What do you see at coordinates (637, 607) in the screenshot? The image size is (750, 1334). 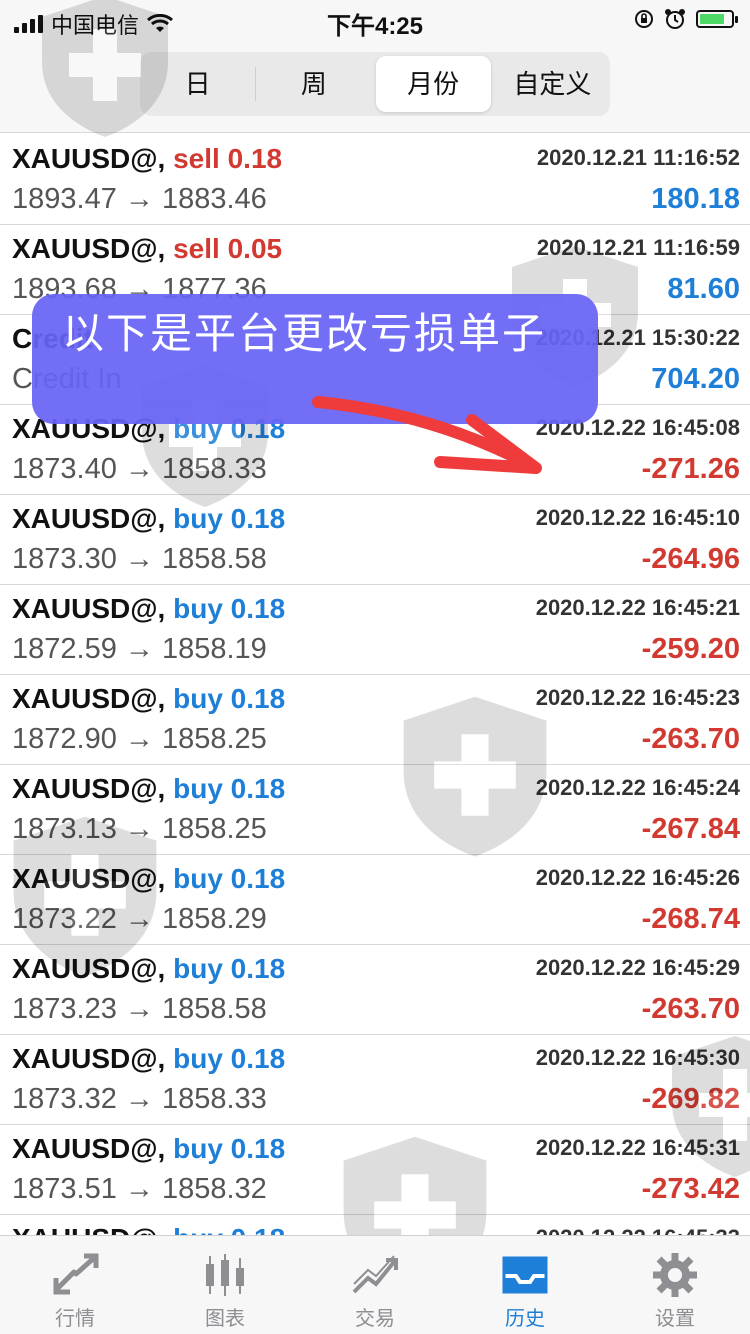 I see `trade-time: 2020.12.22 16:45:21` at bounding box center [637, 607].